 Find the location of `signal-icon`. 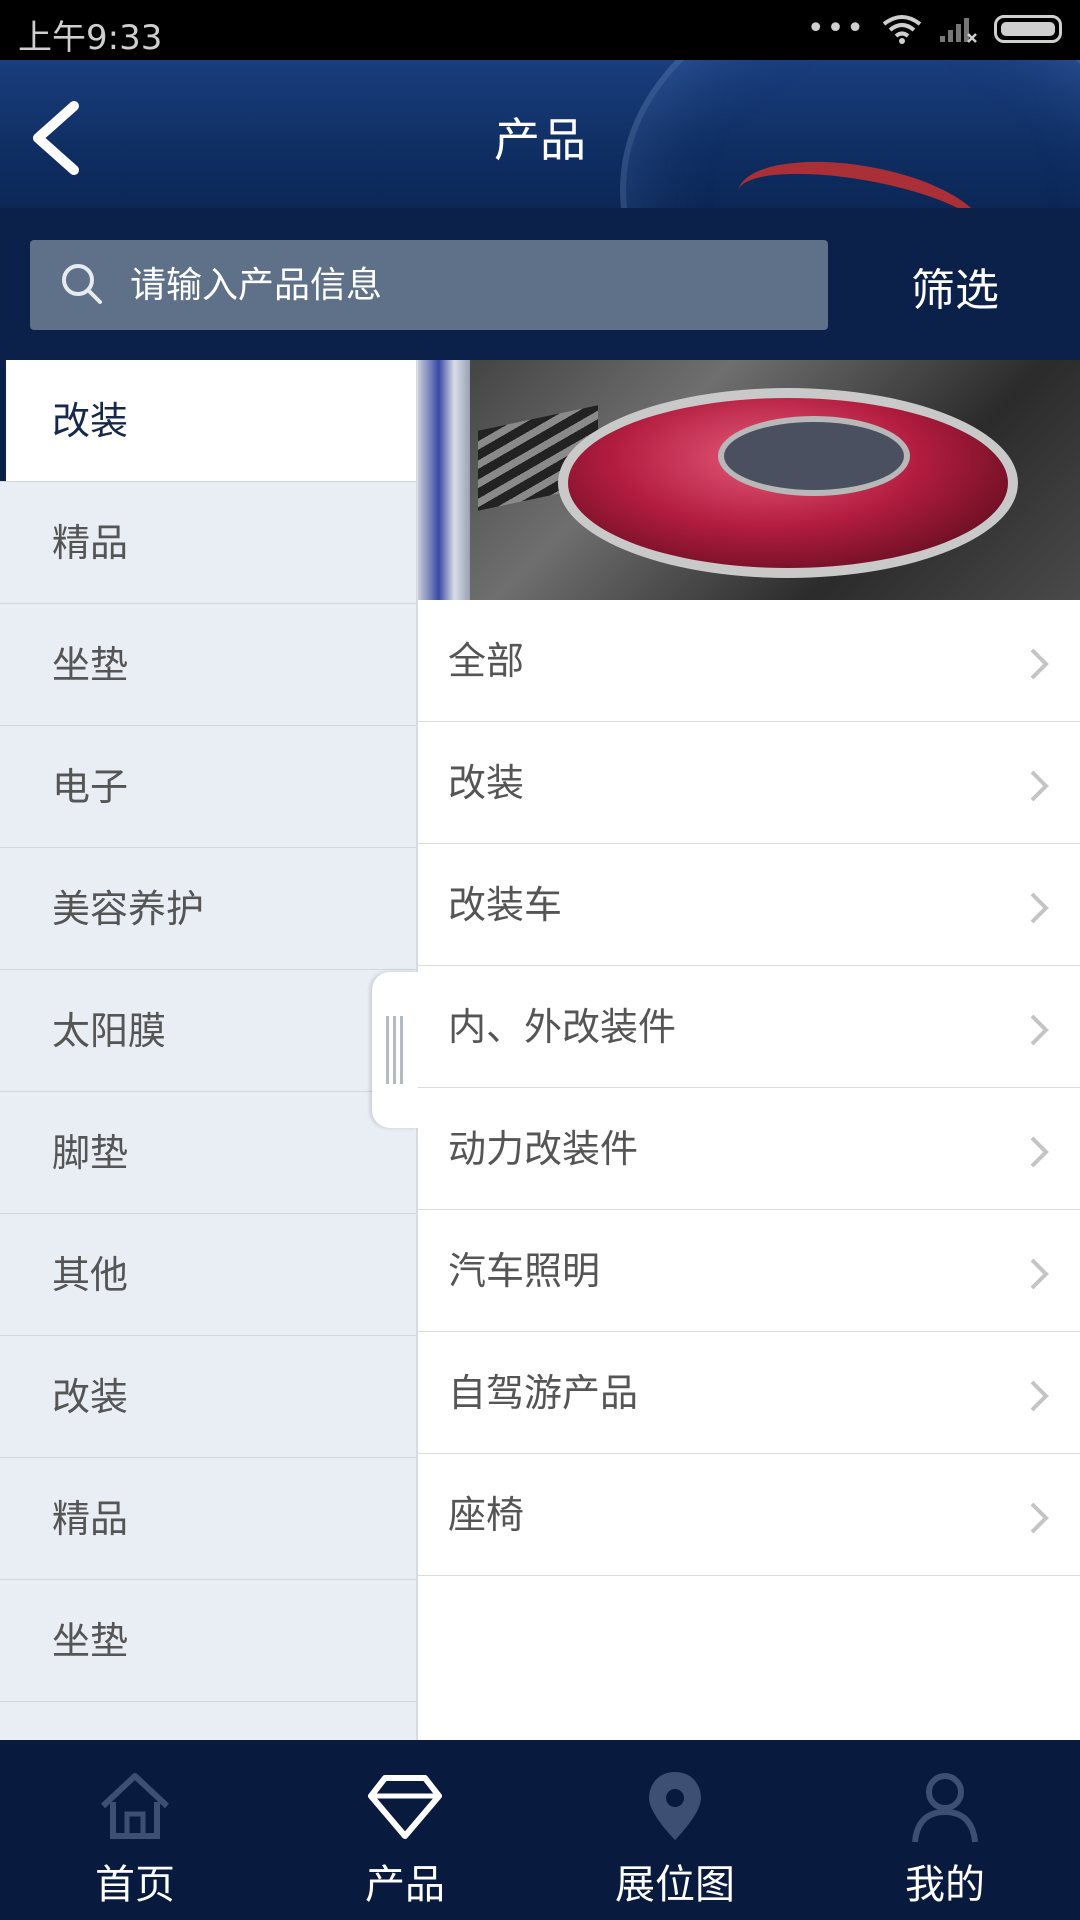

signal-icon is located at coordinates (958, 30).